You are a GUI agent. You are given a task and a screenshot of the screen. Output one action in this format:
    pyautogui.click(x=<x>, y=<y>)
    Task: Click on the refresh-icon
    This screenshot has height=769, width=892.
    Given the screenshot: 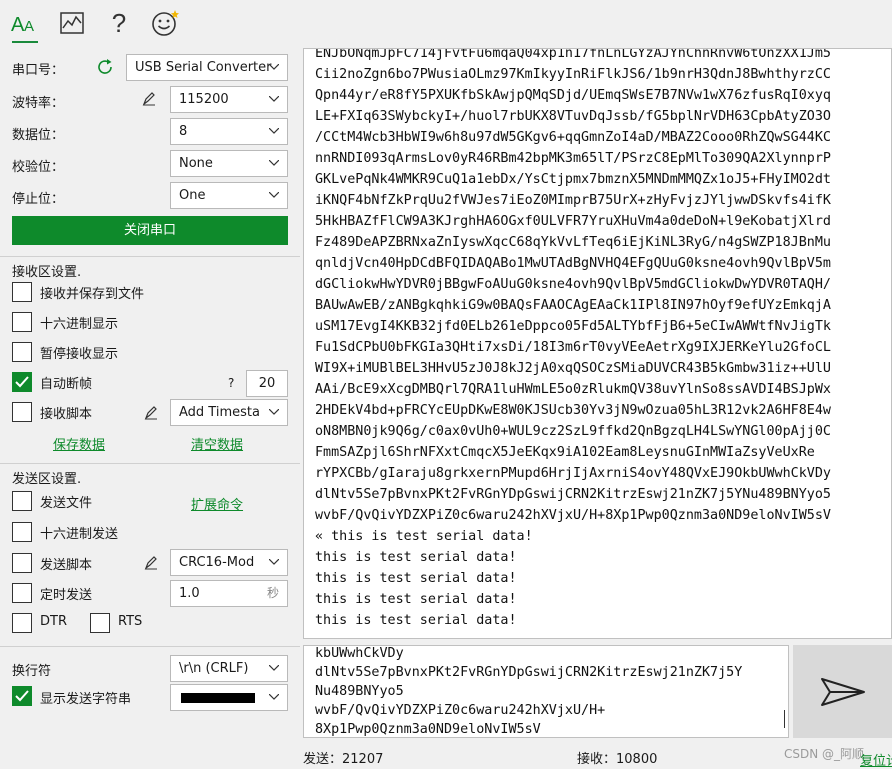 What is the action you would take?
    pyautogui.click(x=106, y=68)
    